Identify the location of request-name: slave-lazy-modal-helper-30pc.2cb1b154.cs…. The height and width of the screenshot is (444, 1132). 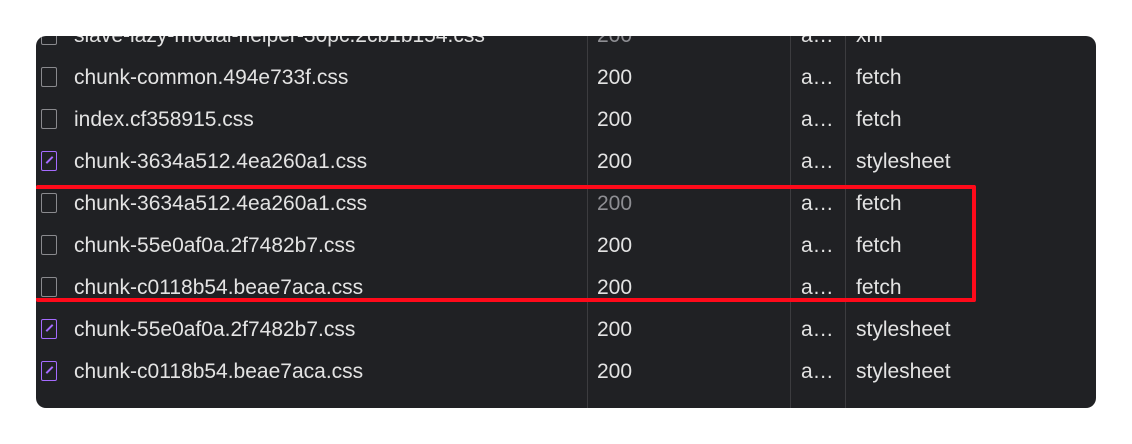
(279, 46).